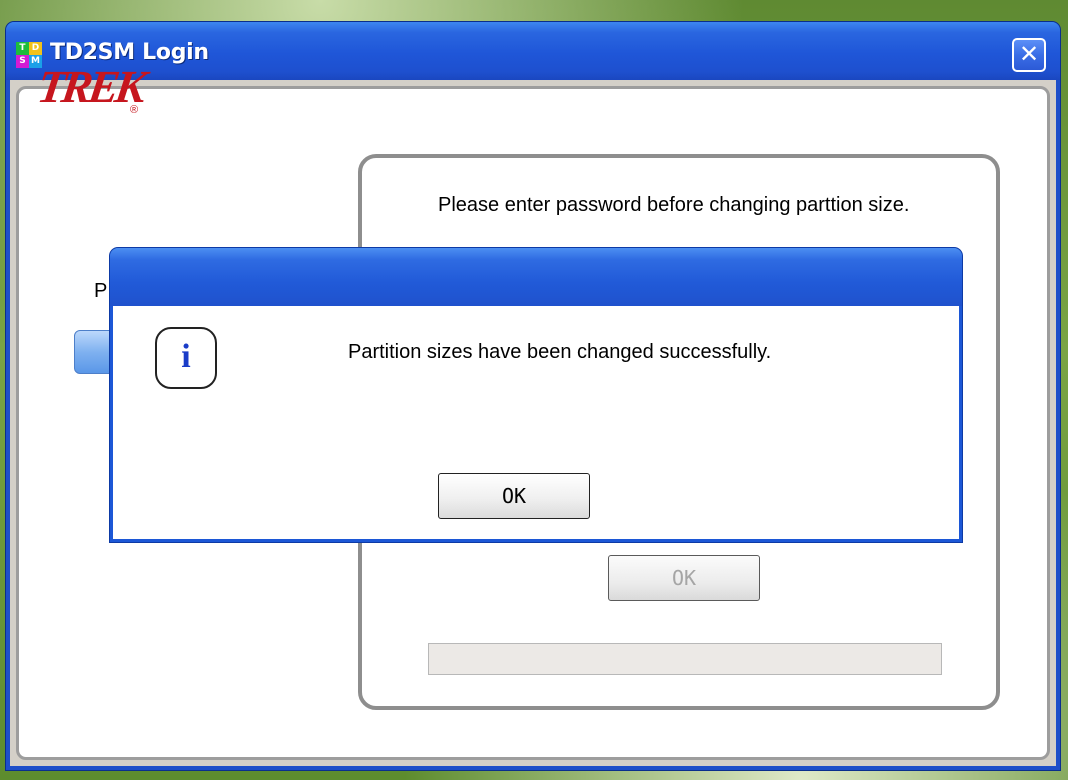 This screenshot has width=1068, height=780. I want to click on close-icon: ✕, so click(1029, 54).